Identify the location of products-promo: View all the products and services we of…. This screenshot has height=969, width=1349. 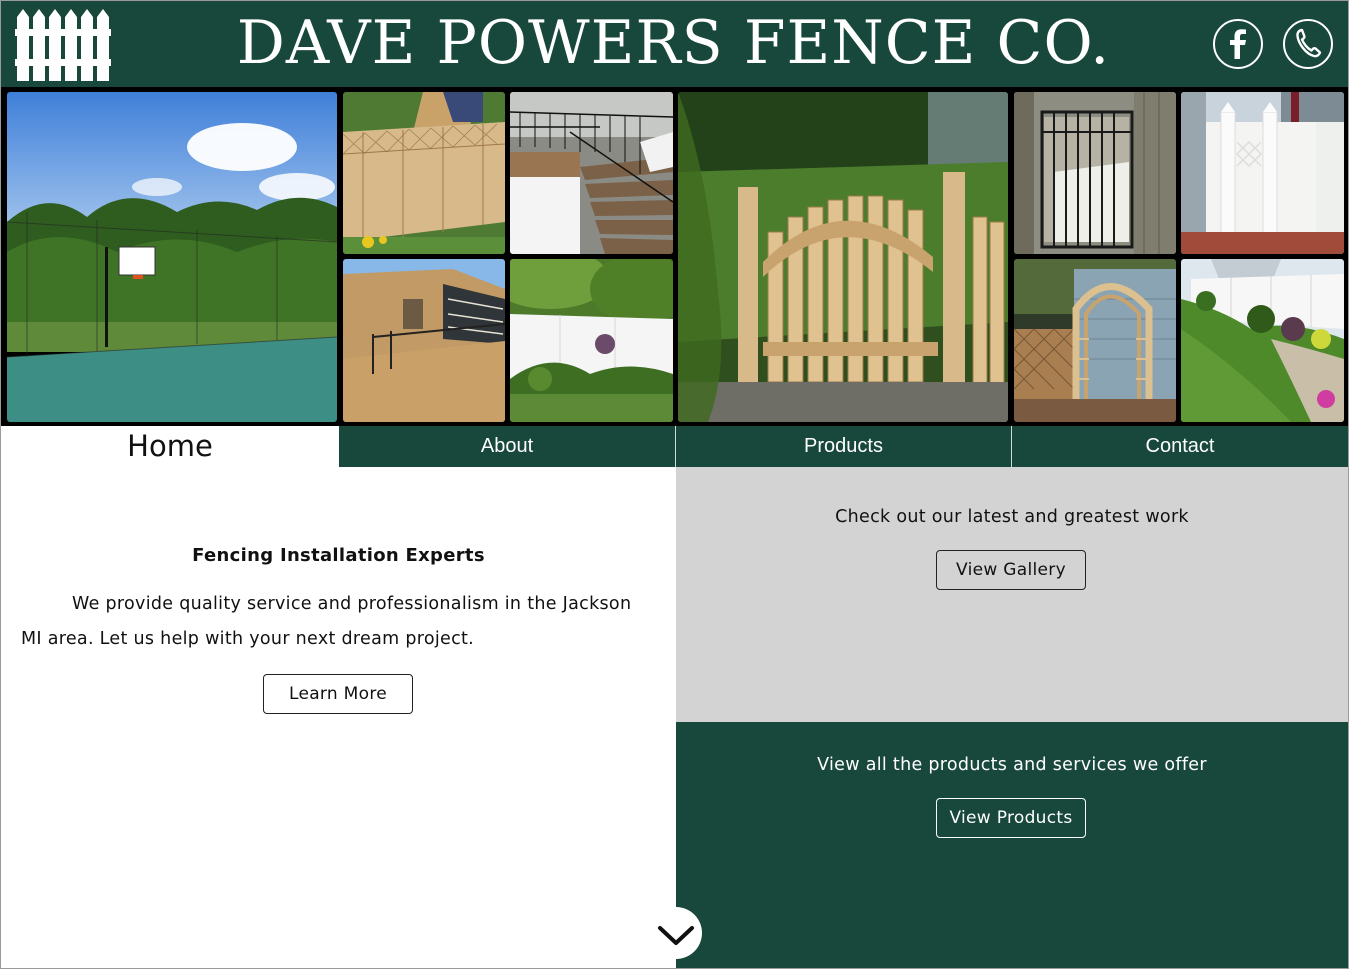
(1012, 845).